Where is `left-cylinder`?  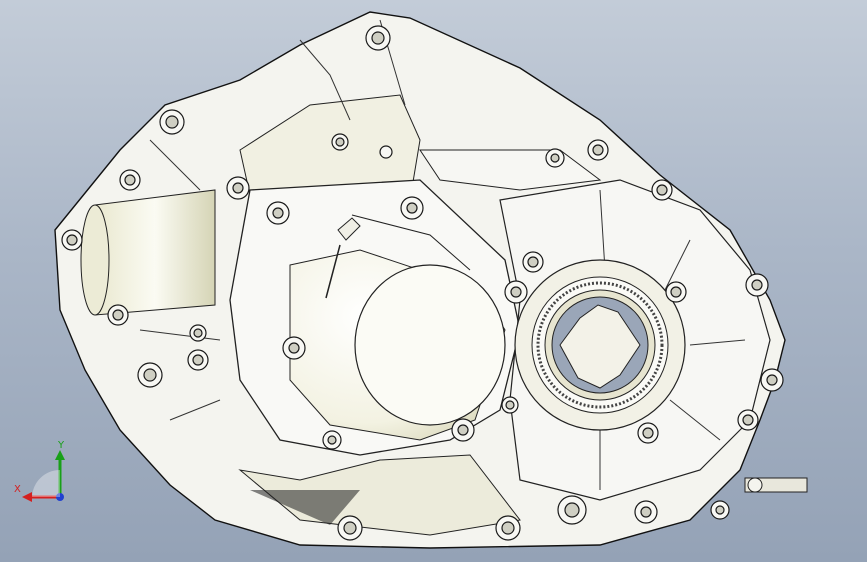
left-cylinder is located at coordinates (155, 252).